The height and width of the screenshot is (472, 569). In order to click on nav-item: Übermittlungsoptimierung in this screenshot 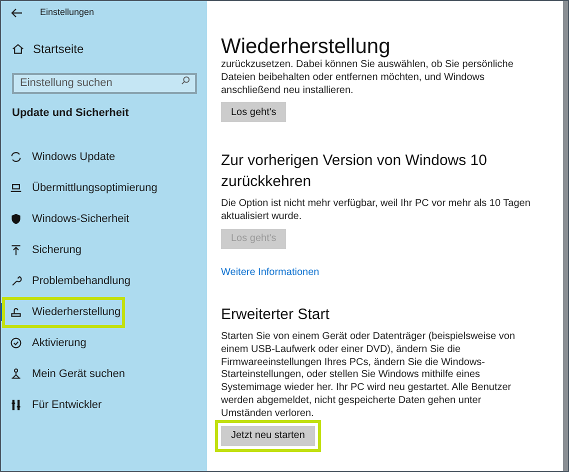, I will do `click(86, 188)`.